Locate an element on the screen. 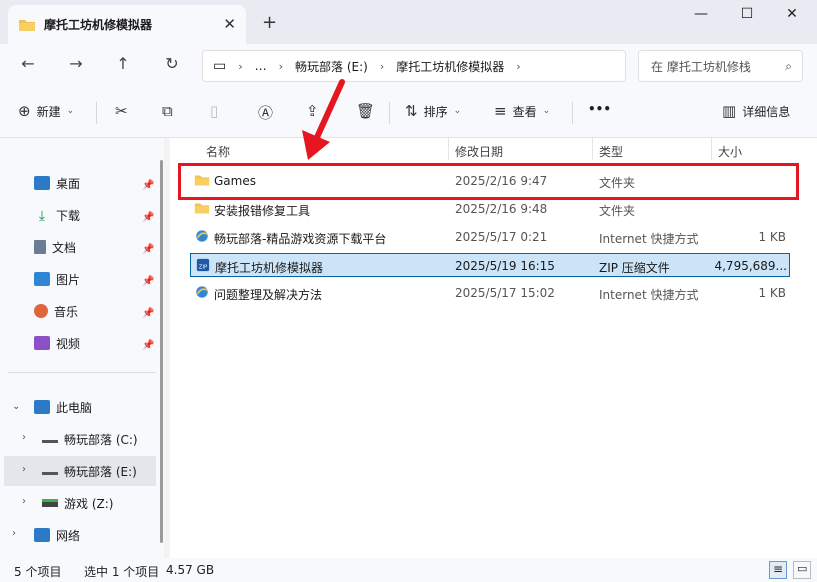 The image size is (817, 582). picture-icon is located at coordinates (42, 279).